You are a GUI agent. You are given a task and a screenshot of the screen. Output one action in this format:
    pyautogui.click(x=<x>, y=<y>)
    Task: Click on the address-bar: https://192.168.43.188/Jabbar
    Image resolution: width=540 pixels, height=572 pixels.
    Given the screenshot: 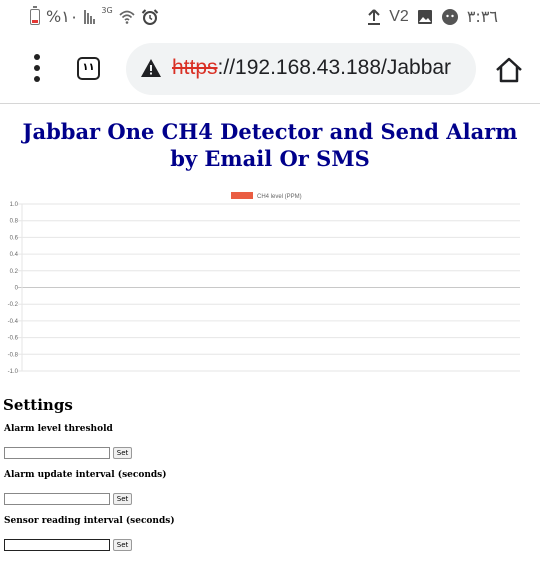 What is the action you would take?
    pyautogui.click(x=301, y=69)
    